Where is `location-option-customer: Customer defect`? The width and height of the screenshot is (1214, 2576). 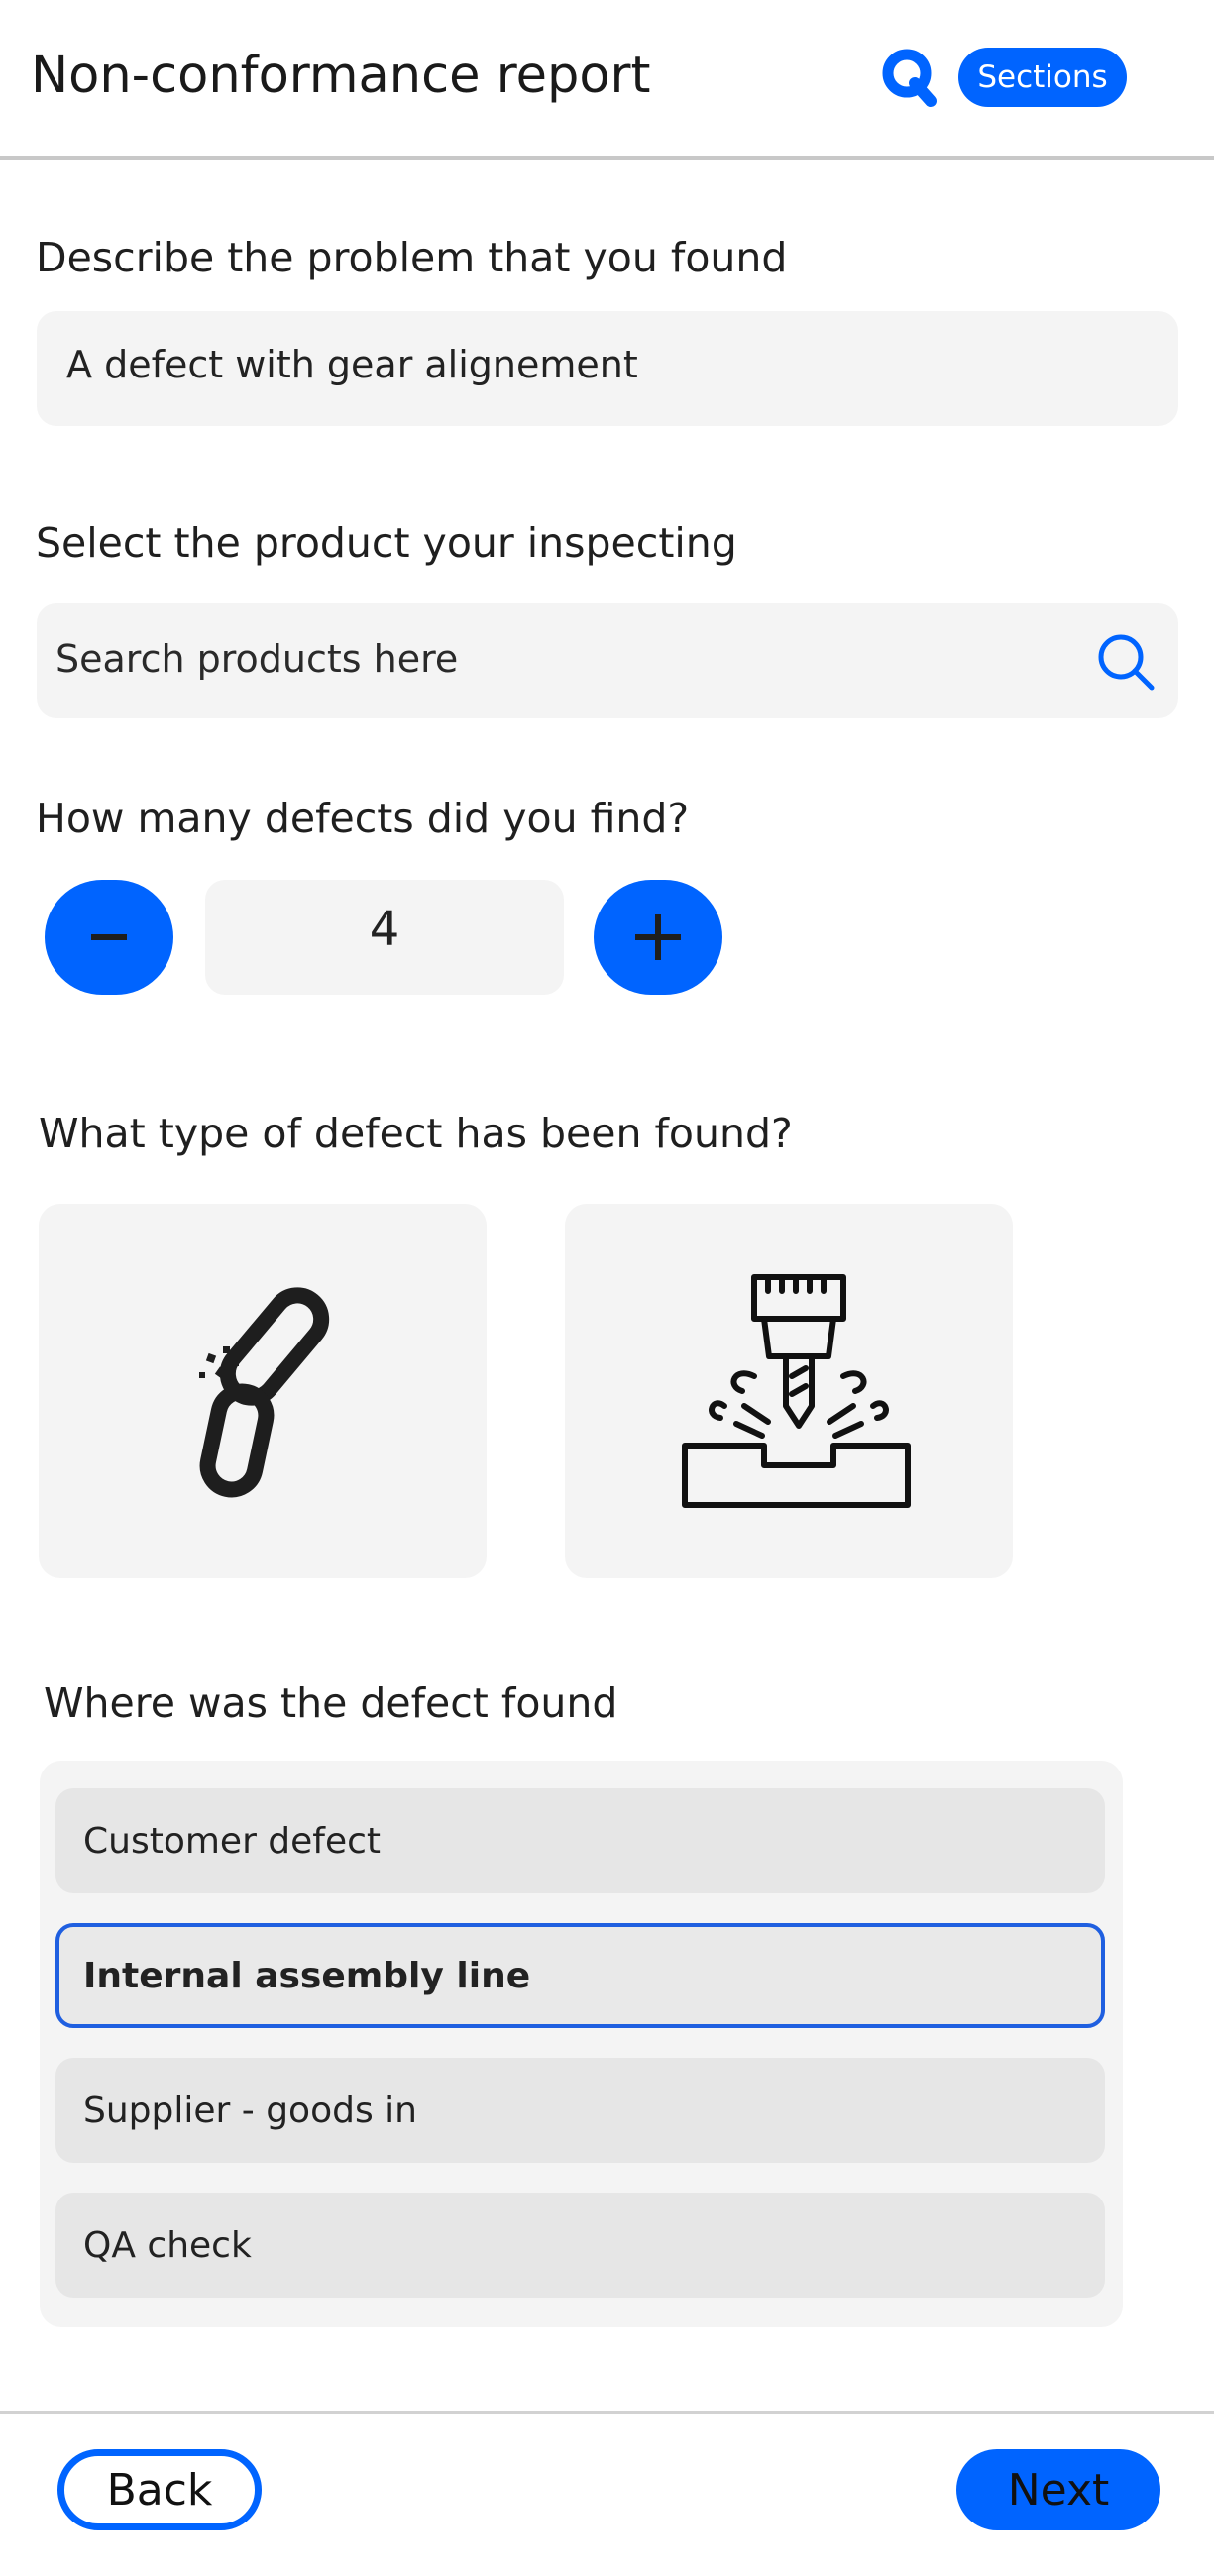 location-option-customer: Customer defect is located at coordinates (580, 1840).